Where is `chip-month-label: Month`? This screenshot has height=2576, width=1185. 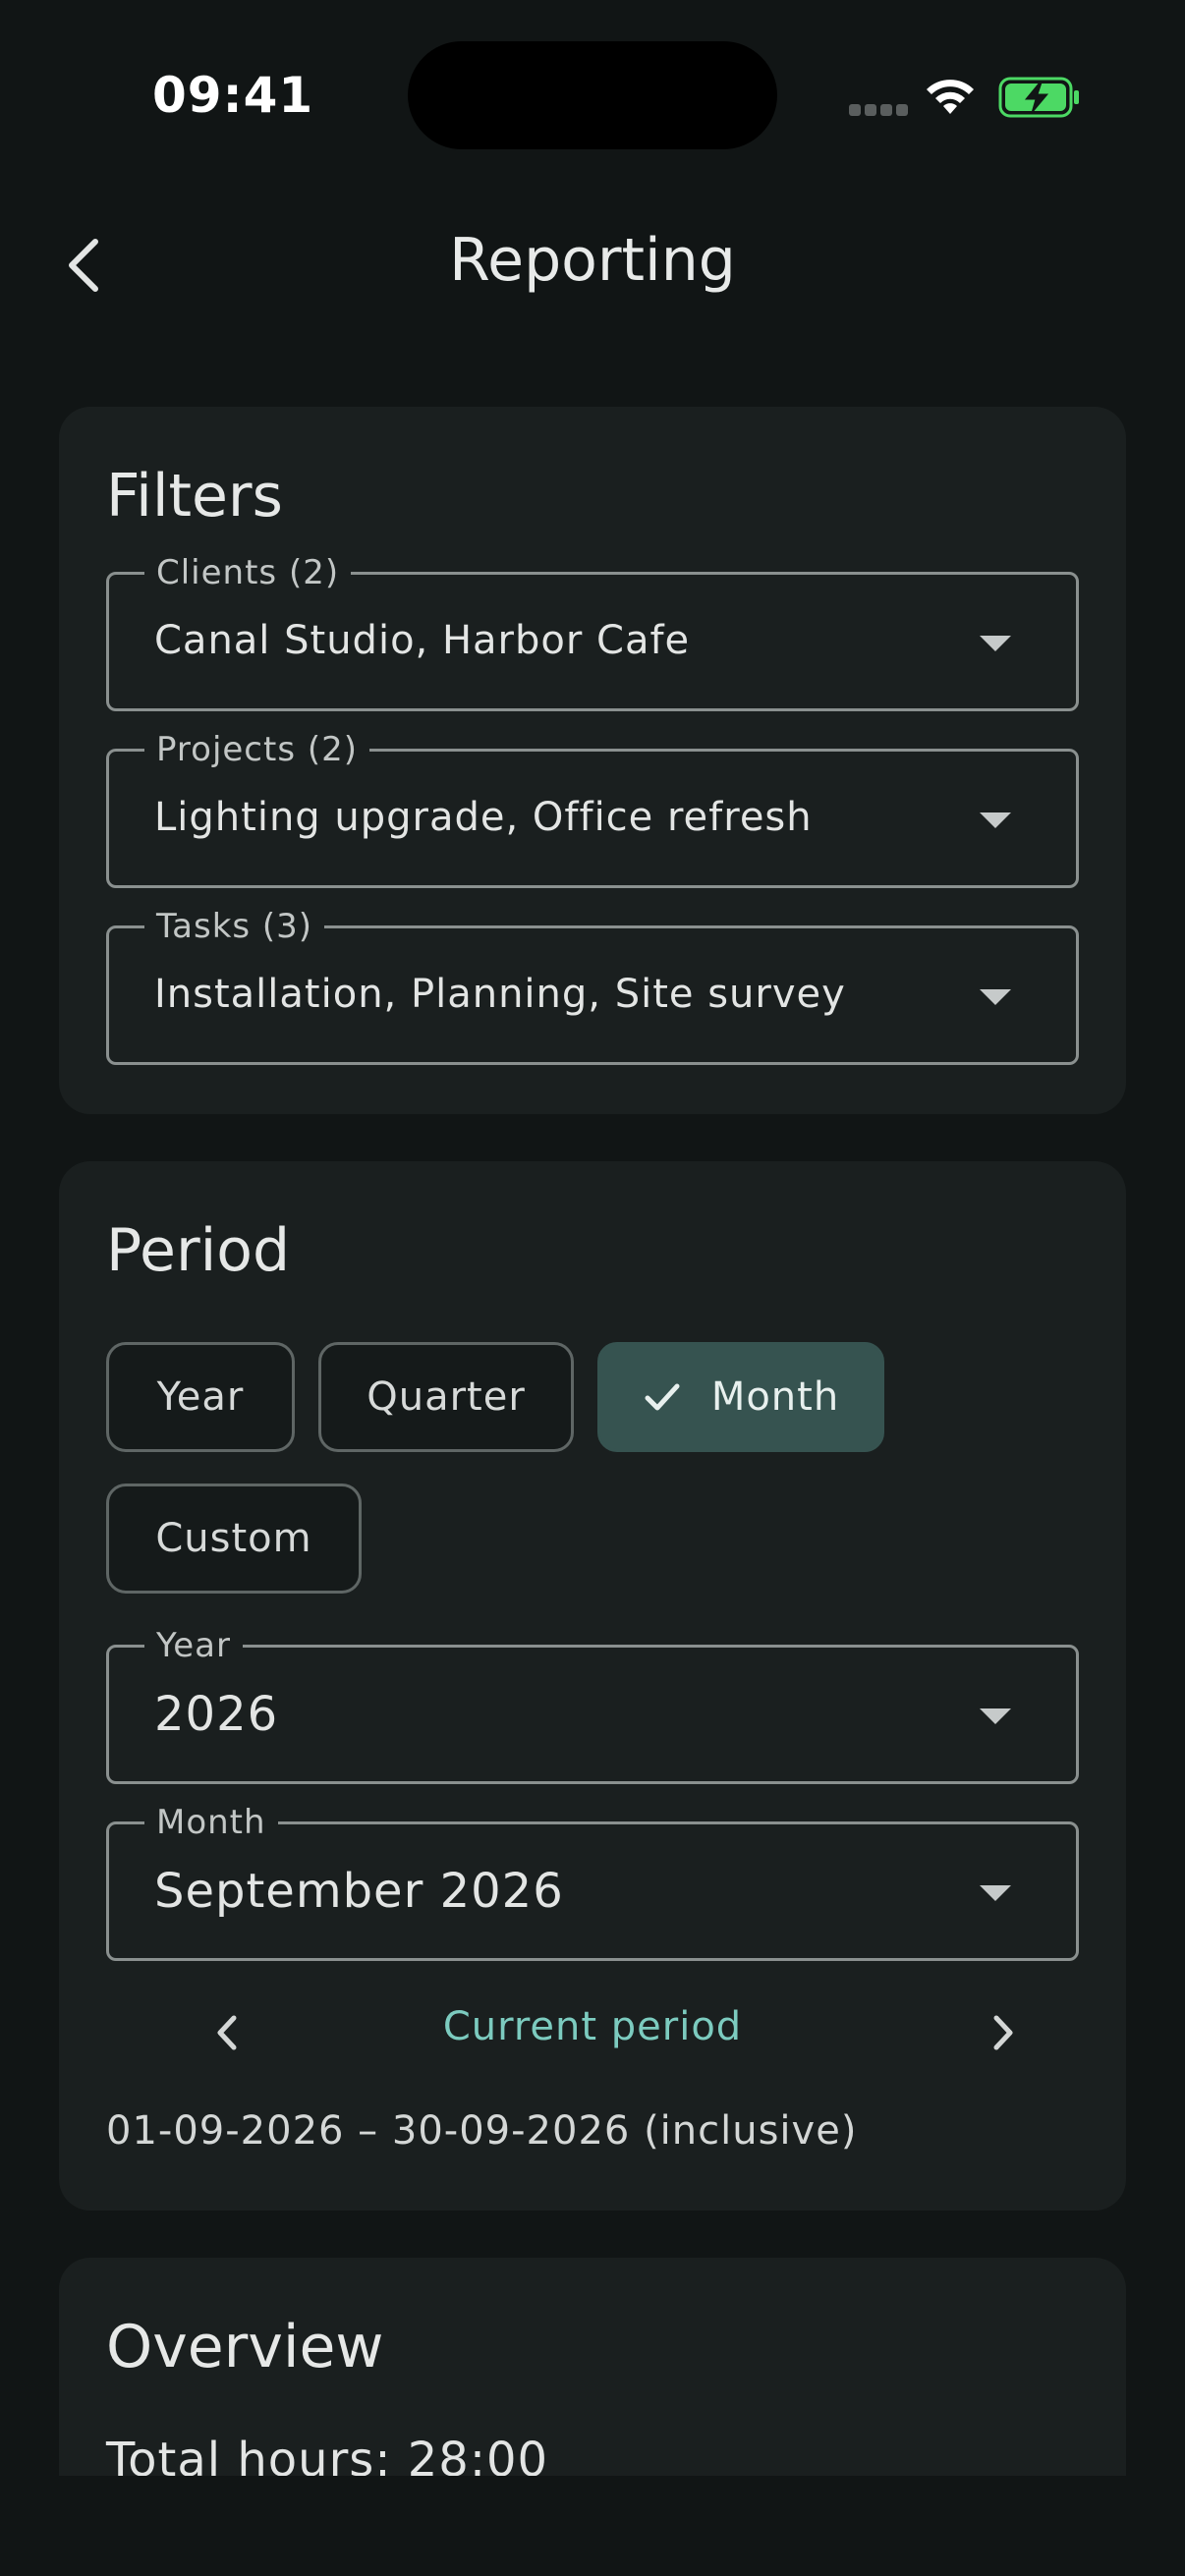 chip-month-label: Month is located at coordinates (775, 1397).